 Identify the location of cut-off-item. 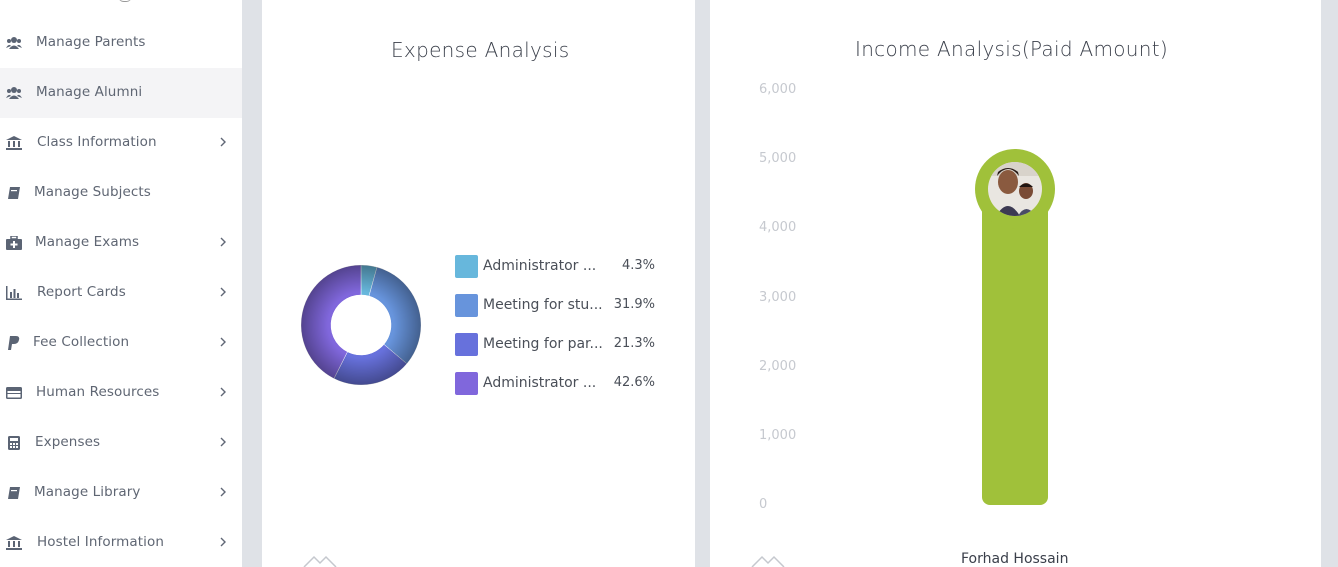
(125, 1).